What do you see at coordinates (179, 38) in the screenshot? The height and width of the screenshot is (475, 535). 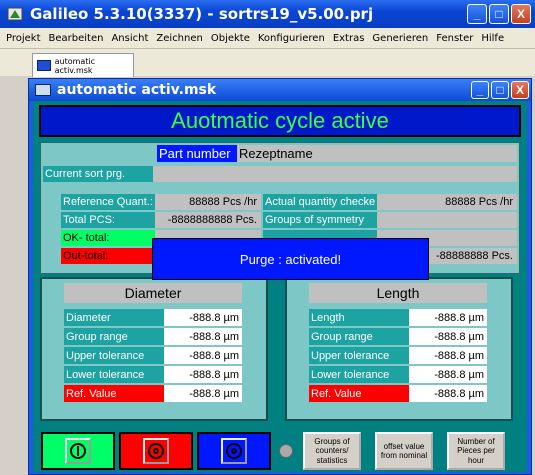 I see `menu-zeichnen: Zeichnen` at bounding box center [179, 38].